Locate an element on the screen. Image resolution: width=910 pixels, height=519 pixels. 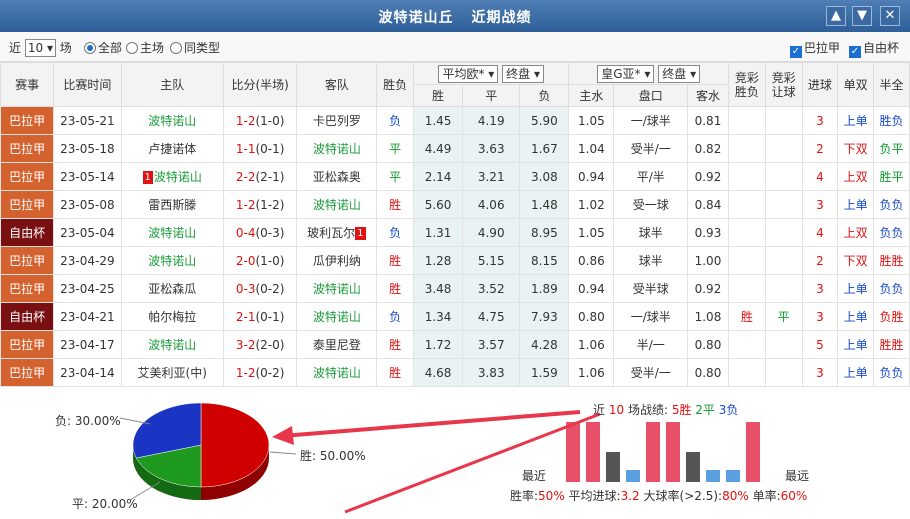
arrow-line is located at coordinates (431, 424).